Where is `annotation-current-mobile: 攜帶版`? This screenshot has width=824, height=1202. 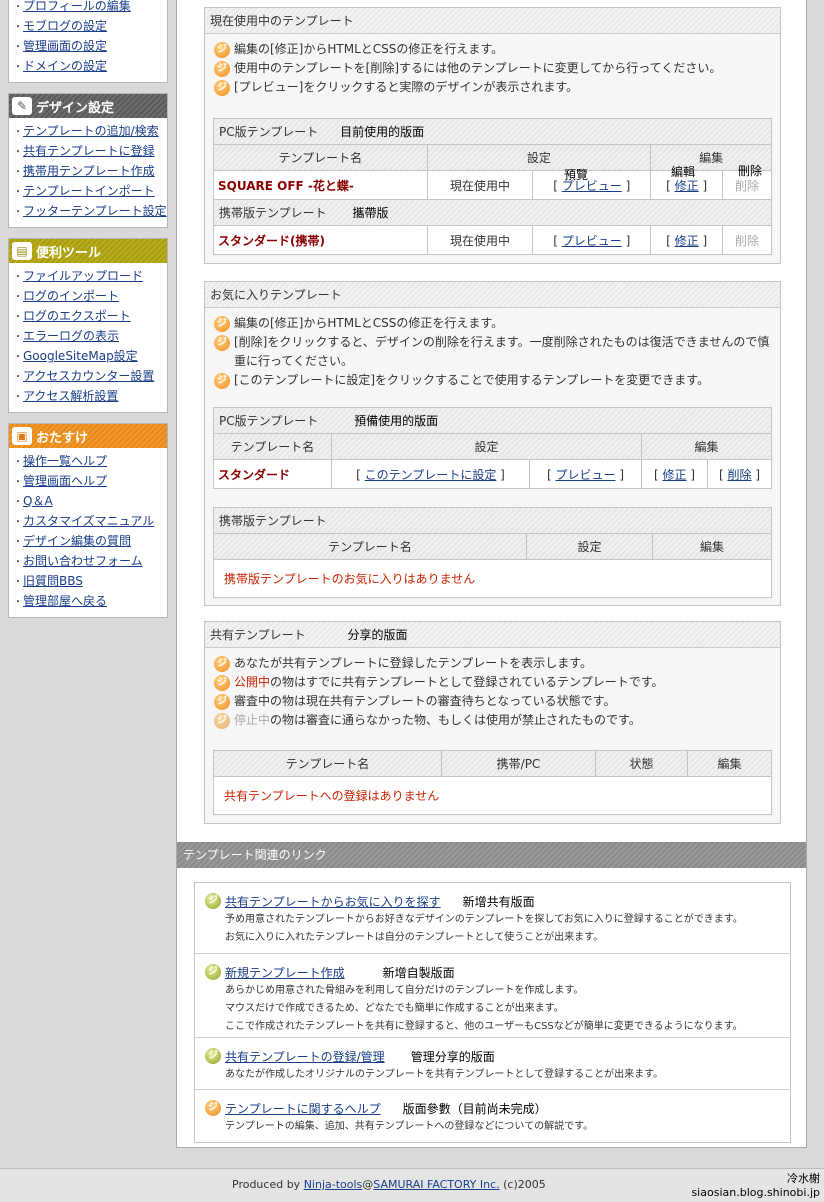 annotation-current-mobile: 攜帶版 is located at coordinates (370, 213).